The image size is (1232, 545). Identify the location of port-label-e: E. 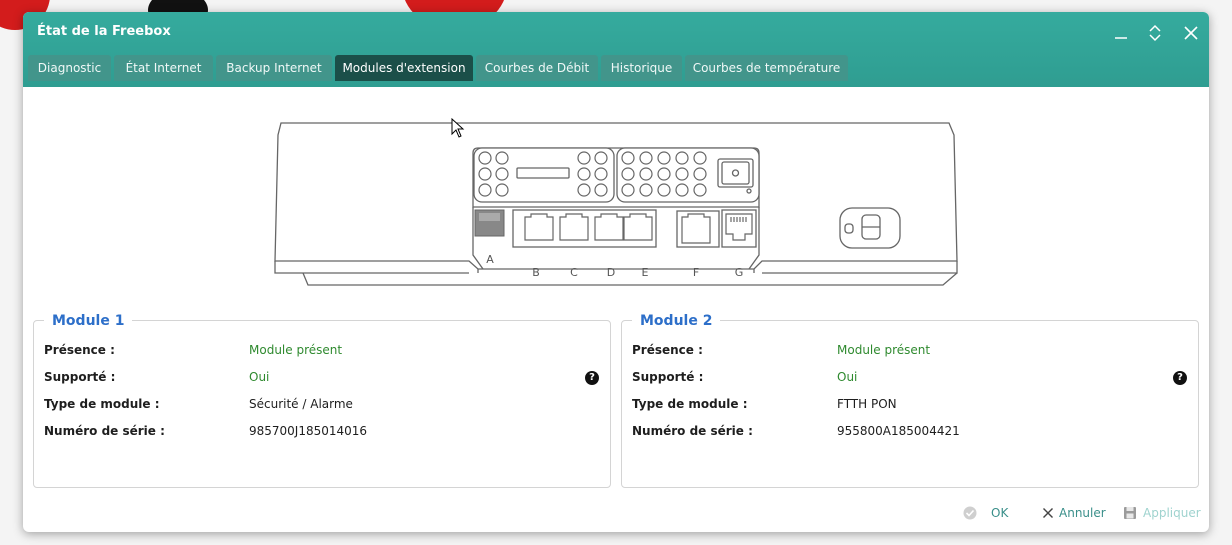
(645, 272).